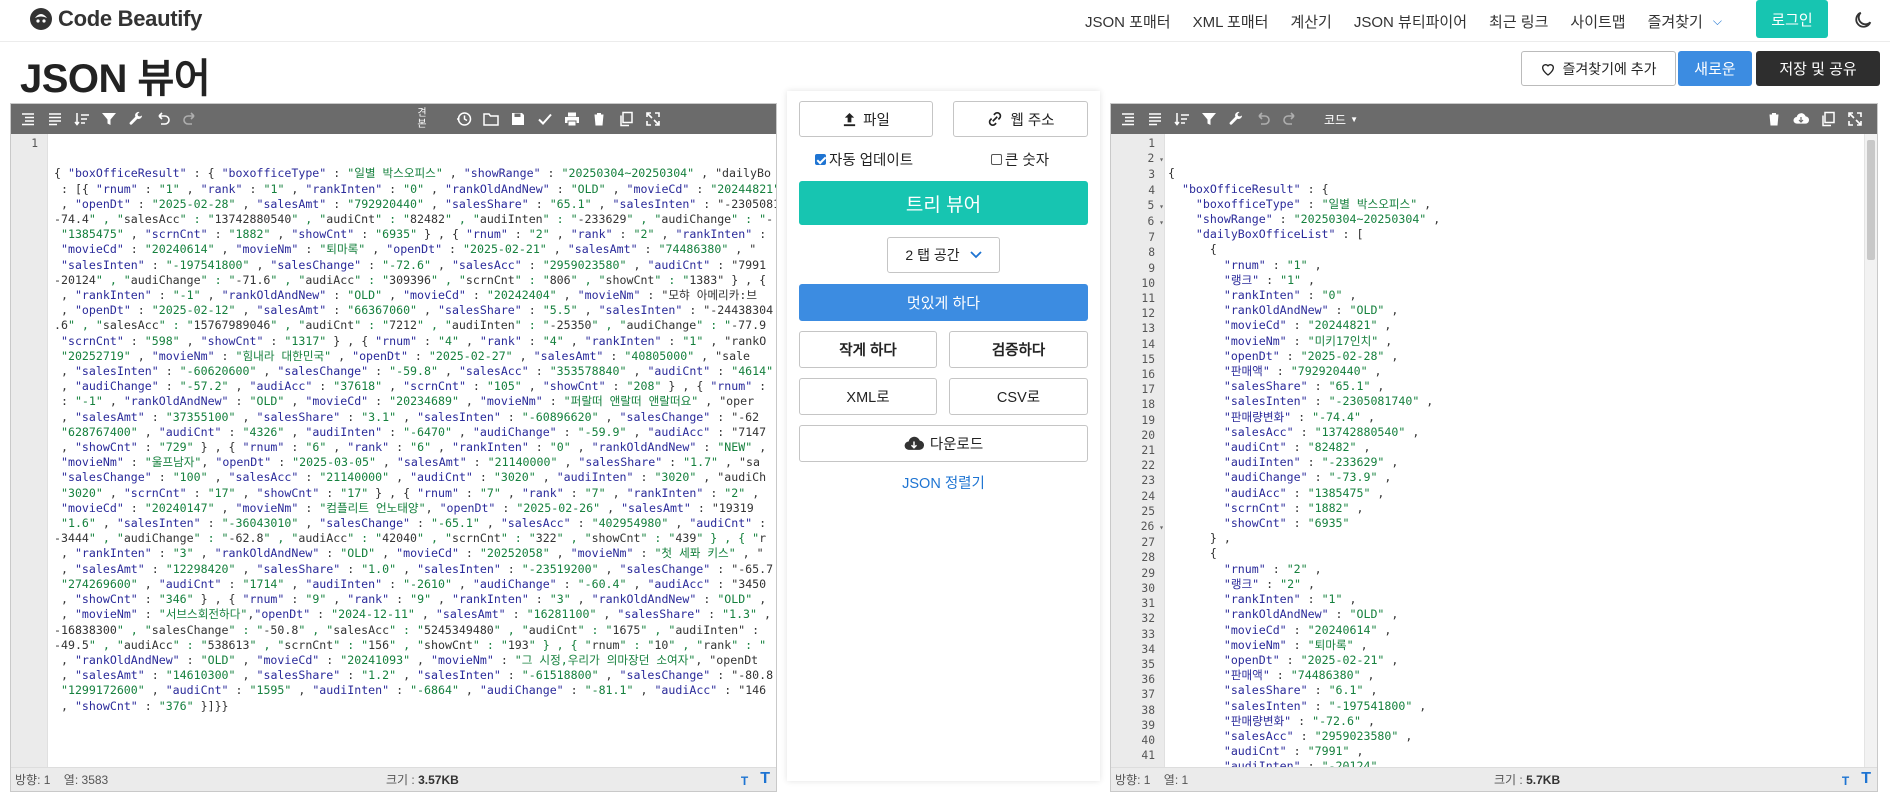 This screenshot has height=812, width=1890. Describe the element at coordinates (943, 203) in the screenshot. I see `tree-viewer-button: 트리 뷰어` at that location.